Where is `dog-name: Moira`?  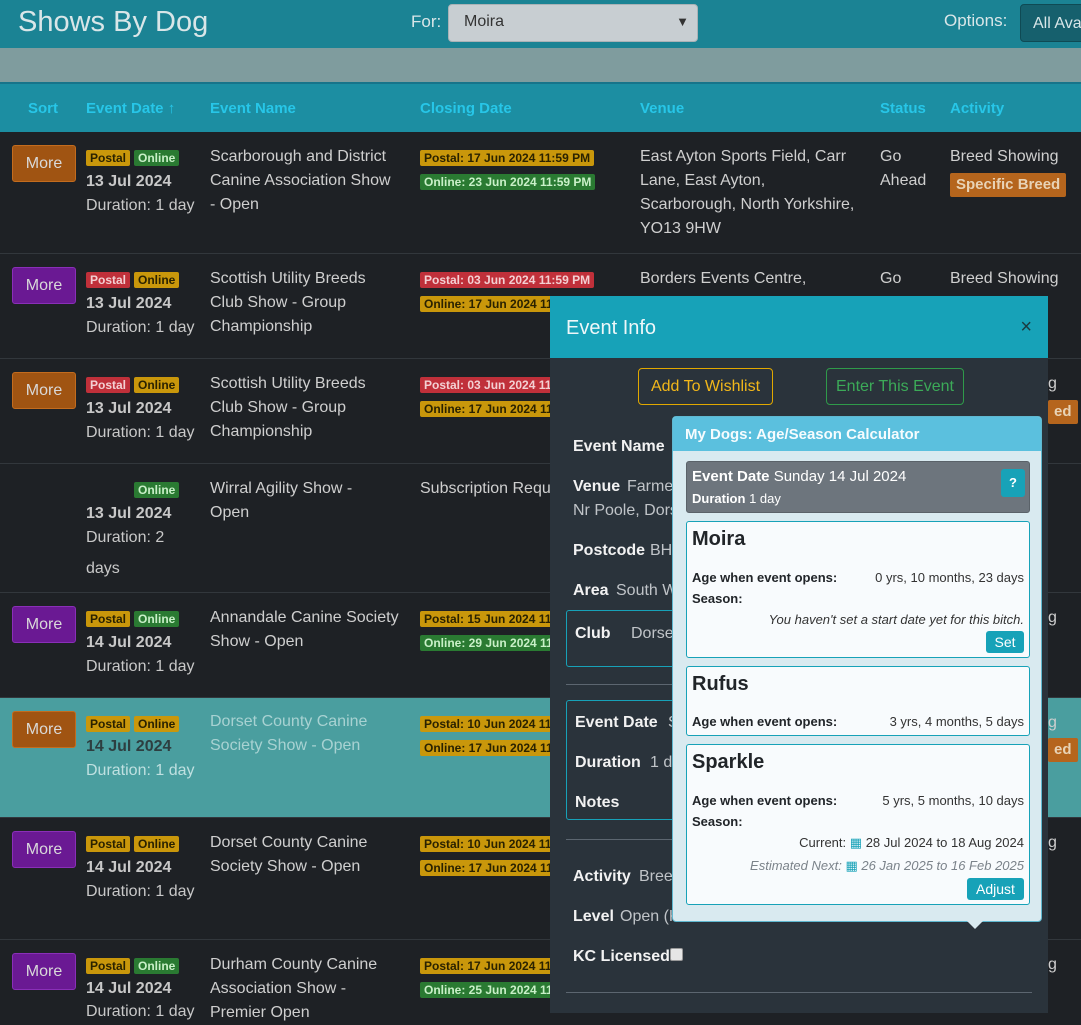
dog-name: Moira is located at coordinates (719, 539).